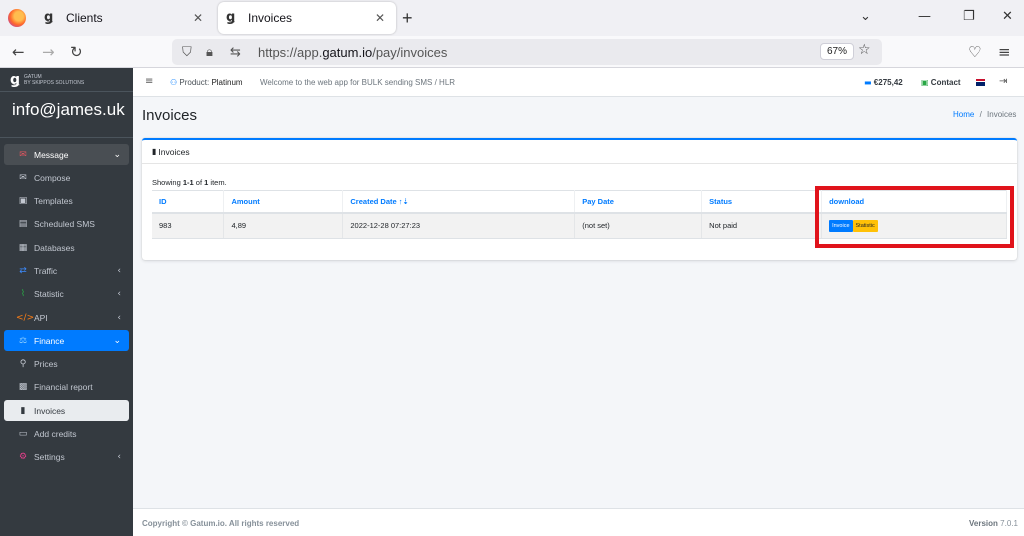 This screenshot has width=1024, height=536. Describe the element at coordinates (1007, 16) in the screenshot. I see `close-window-icon: ✕` at that location.